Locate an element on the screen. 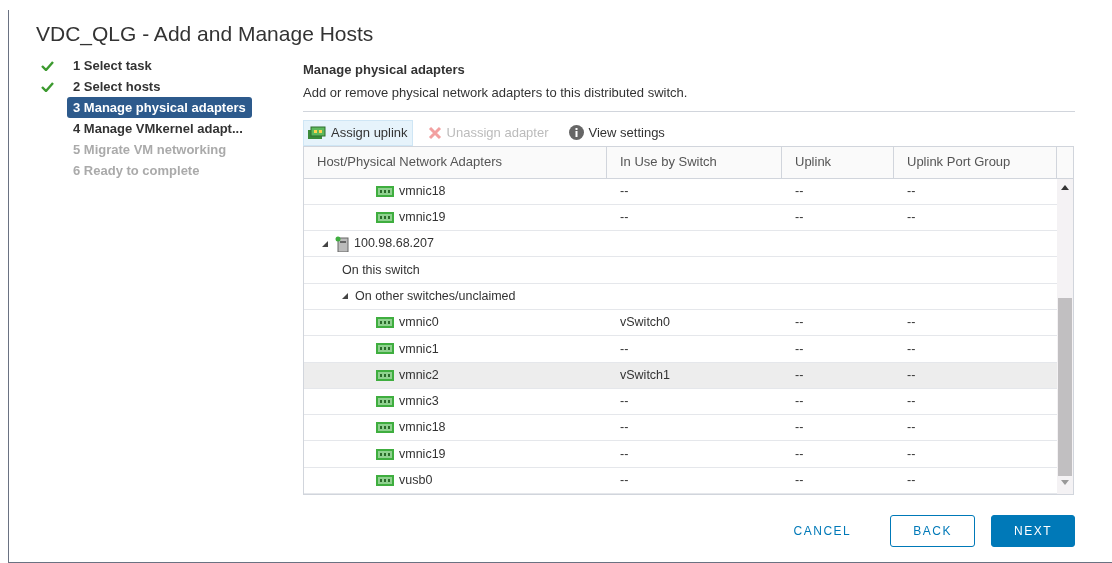 The height and width of the screenshot is (563, 1112). back-button: BACK is located at coordinates (932, 531).